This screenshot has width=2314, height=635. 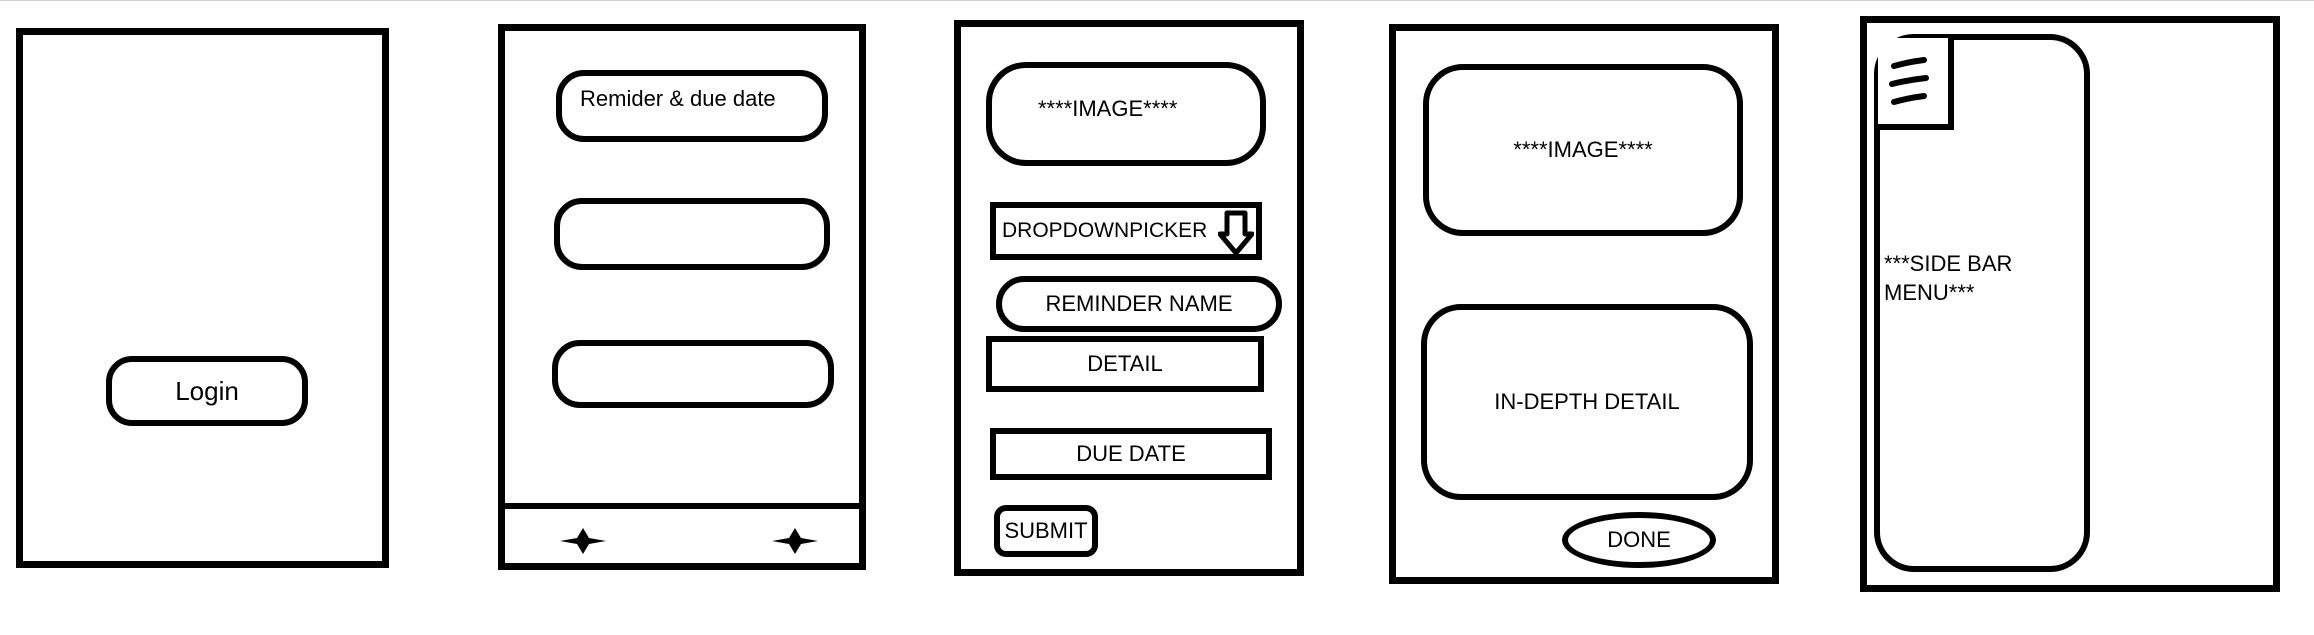 I want to click on bottom-nav-divider, so click(x=682, y=506).